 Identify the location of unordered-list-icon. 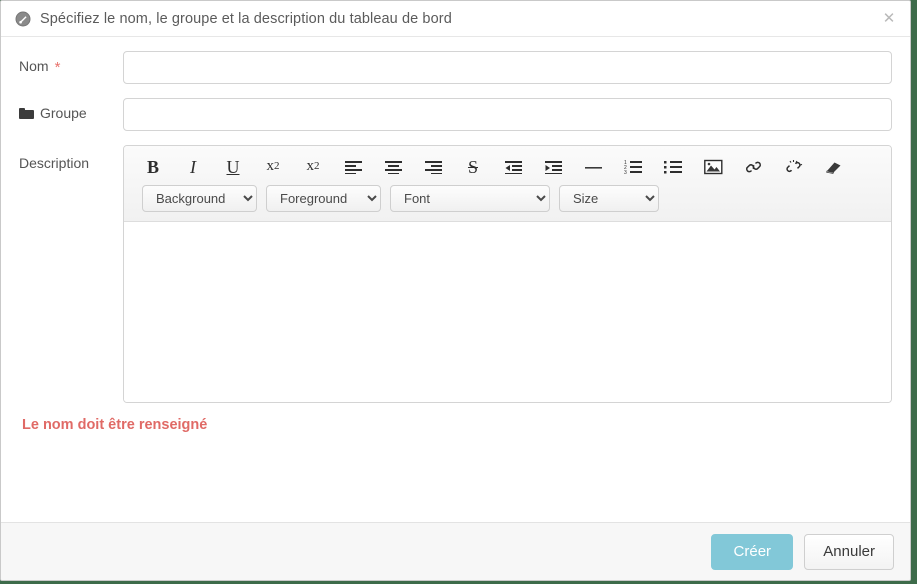
(673, 166).